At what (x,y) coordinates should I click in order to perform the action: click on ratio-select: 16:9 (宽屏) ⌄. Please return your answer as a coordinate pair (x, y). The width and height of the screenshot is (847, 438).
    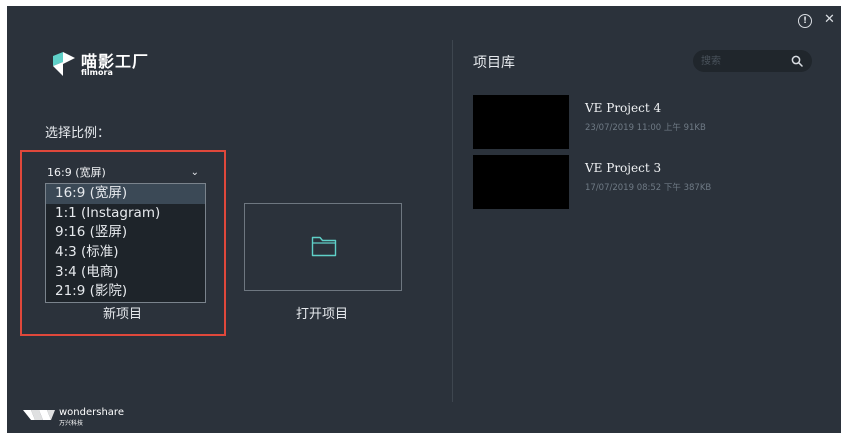
    Looking at the image, I should click on (125, 173).